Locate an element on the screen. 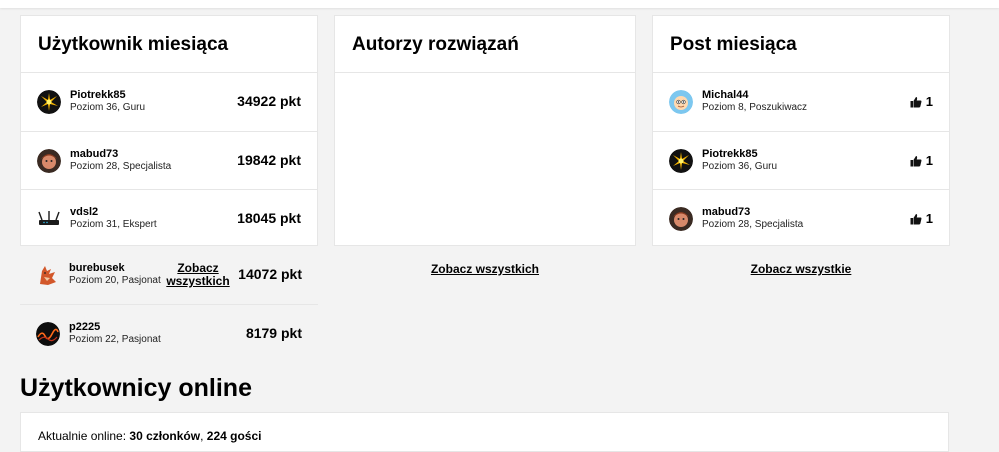  post-row: Michal44 Poziom 8, Poszukiwacz 1 is located at coordinates (801, 102).